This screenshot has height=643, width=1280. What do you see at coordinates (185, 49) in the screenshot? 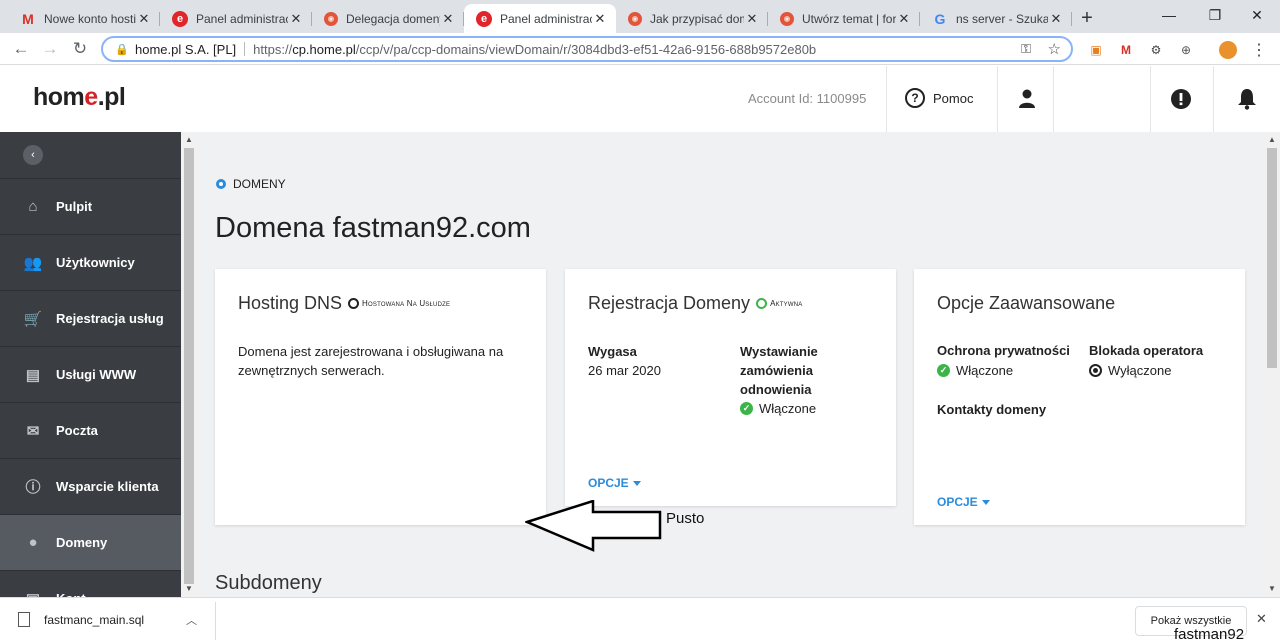
I see `site-identity: home.pl S.A. [PL]` at bounding box center [185, 49].